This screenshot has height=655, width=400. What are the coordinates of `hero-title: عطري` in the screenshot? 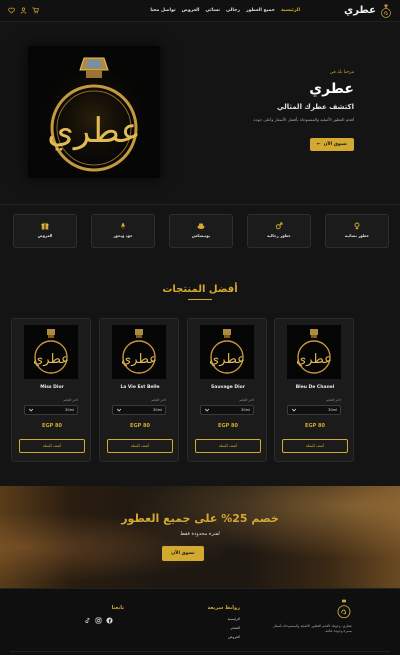 It's located at (331, 89).